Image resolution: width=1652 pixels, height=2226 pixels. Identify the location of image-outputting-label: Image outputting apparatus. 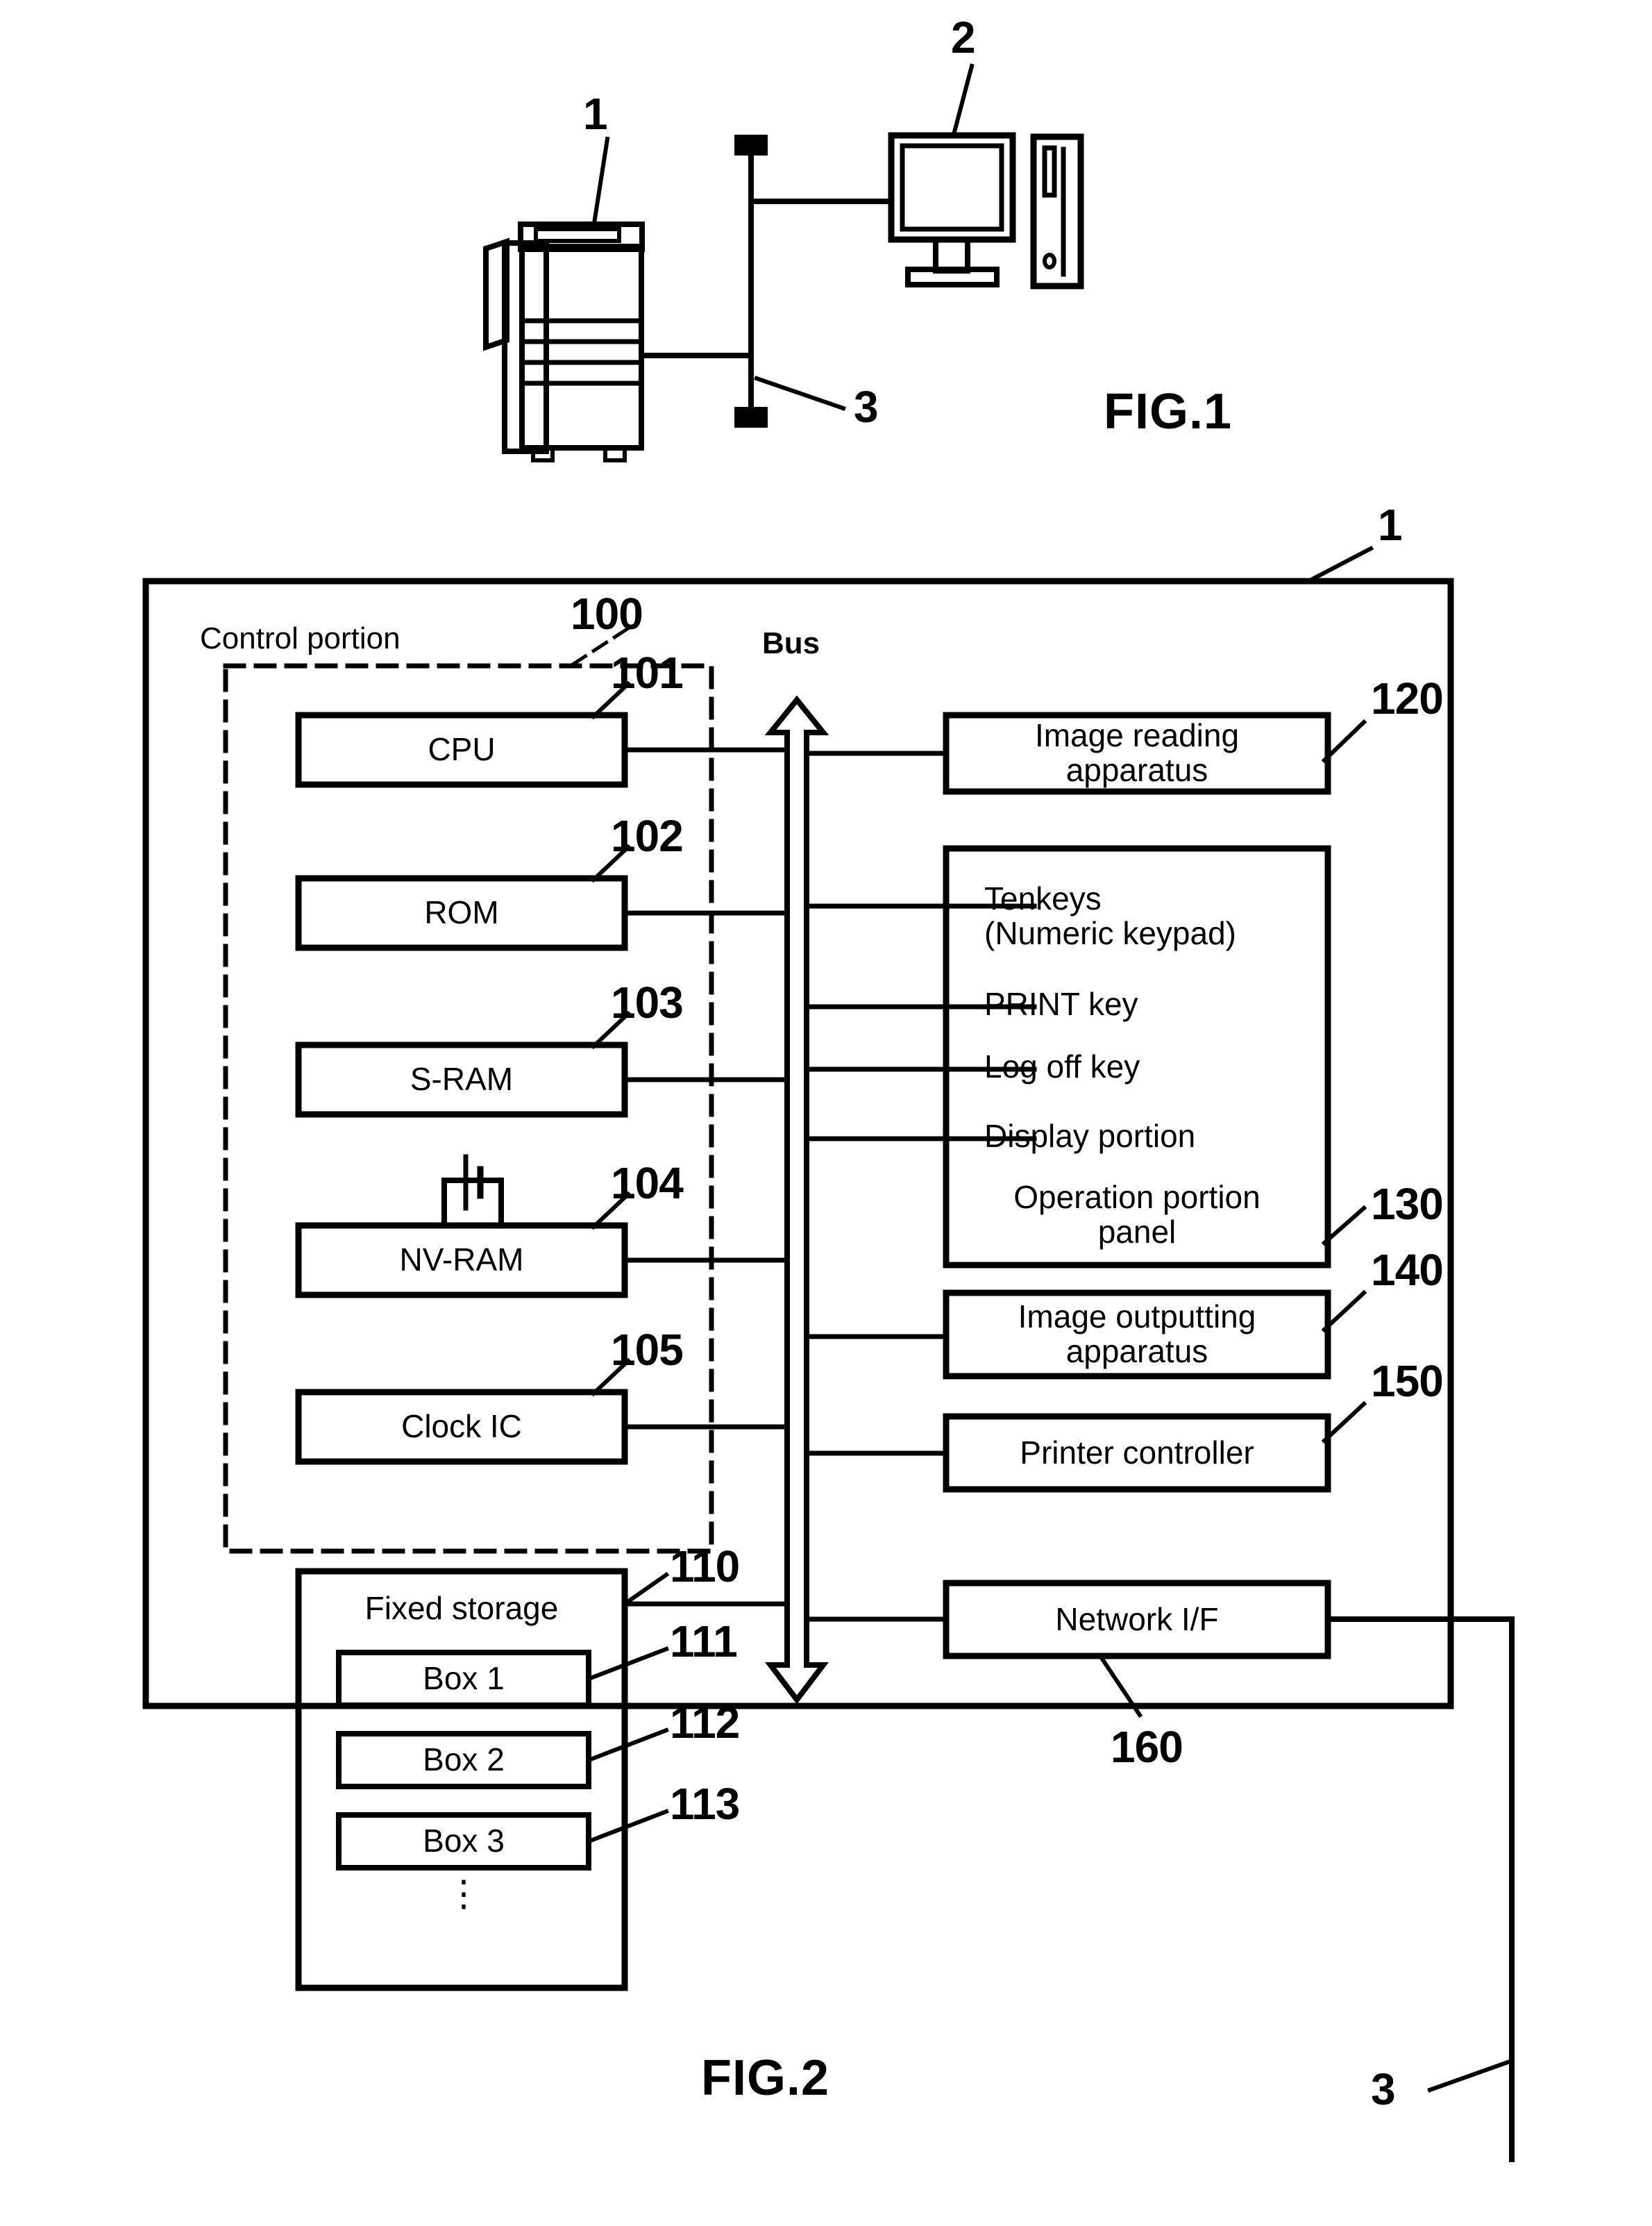
(1137, 1333).